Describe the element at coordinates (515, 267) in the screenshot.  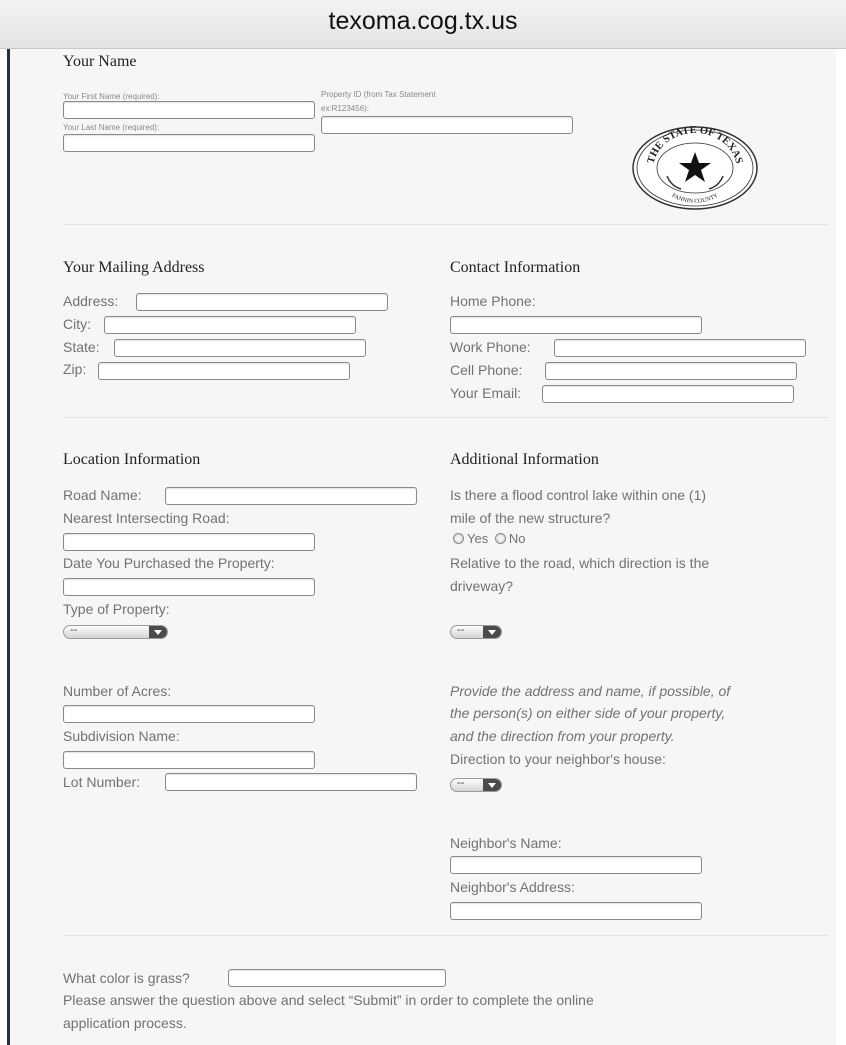
I see `contact-info-heading: Contact Information` at that location.